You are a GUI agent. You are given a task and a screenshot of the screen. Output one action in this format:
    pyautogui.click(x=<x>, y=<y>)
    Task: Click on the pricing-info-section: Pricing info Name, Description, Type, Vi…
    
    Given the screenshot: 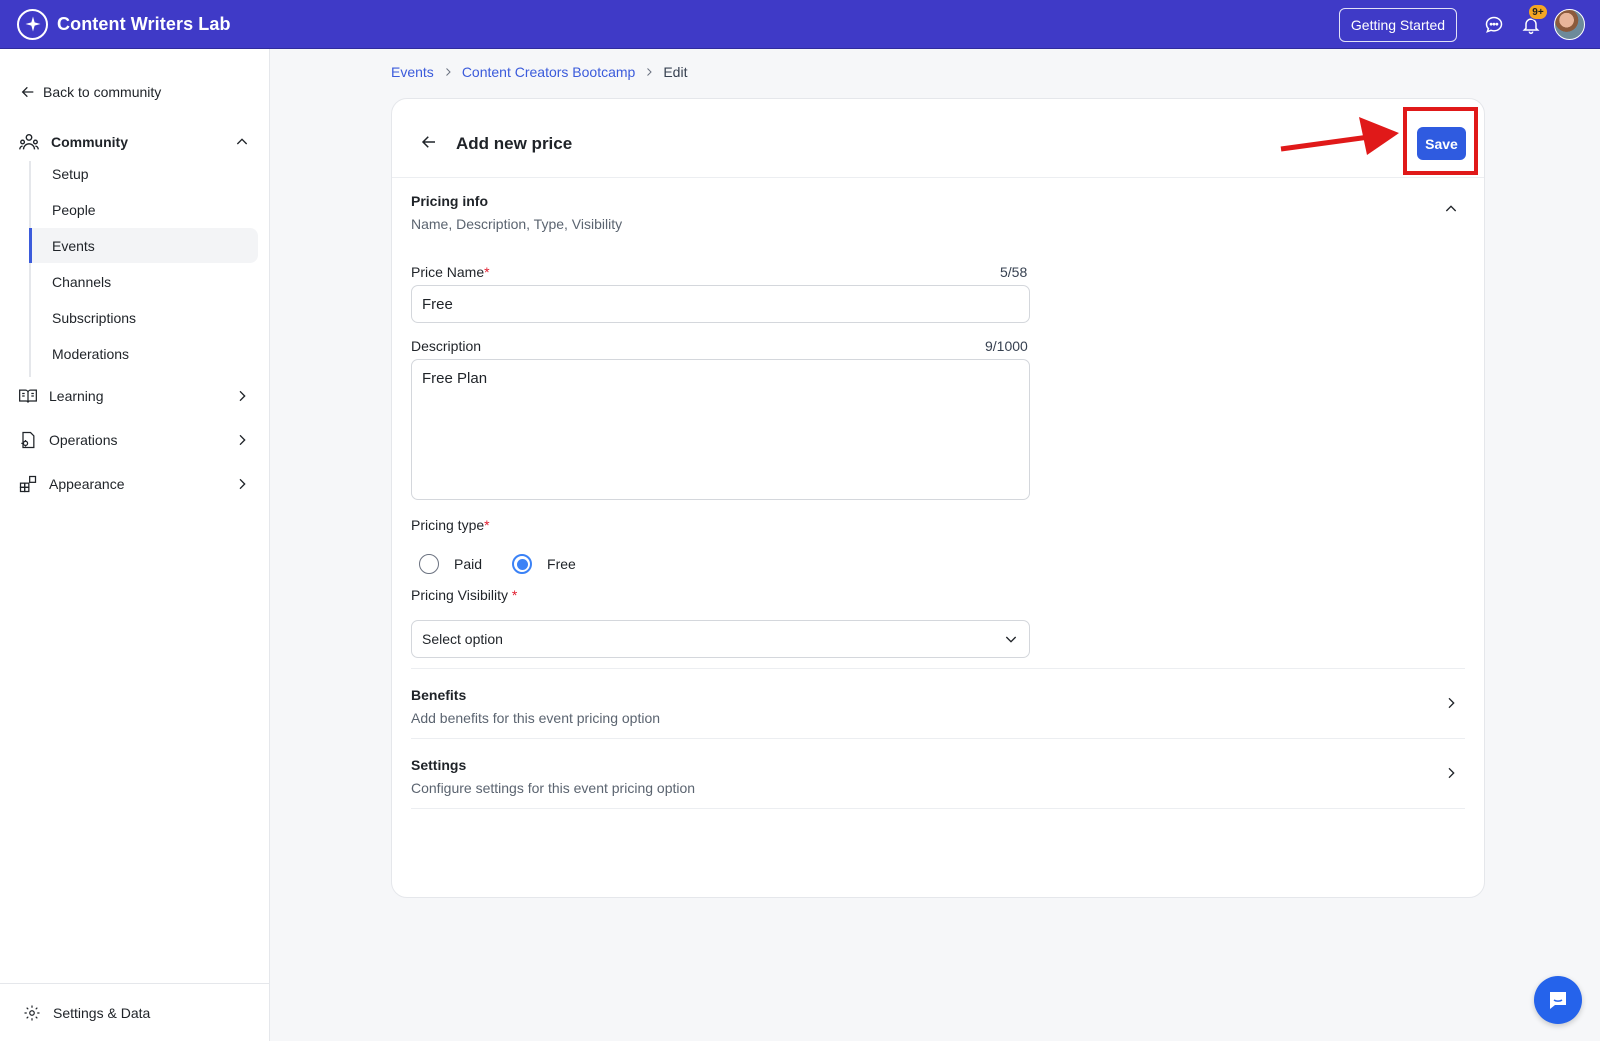 What is the action you would take?
    pyautogui.click(x=938, y=212)
    